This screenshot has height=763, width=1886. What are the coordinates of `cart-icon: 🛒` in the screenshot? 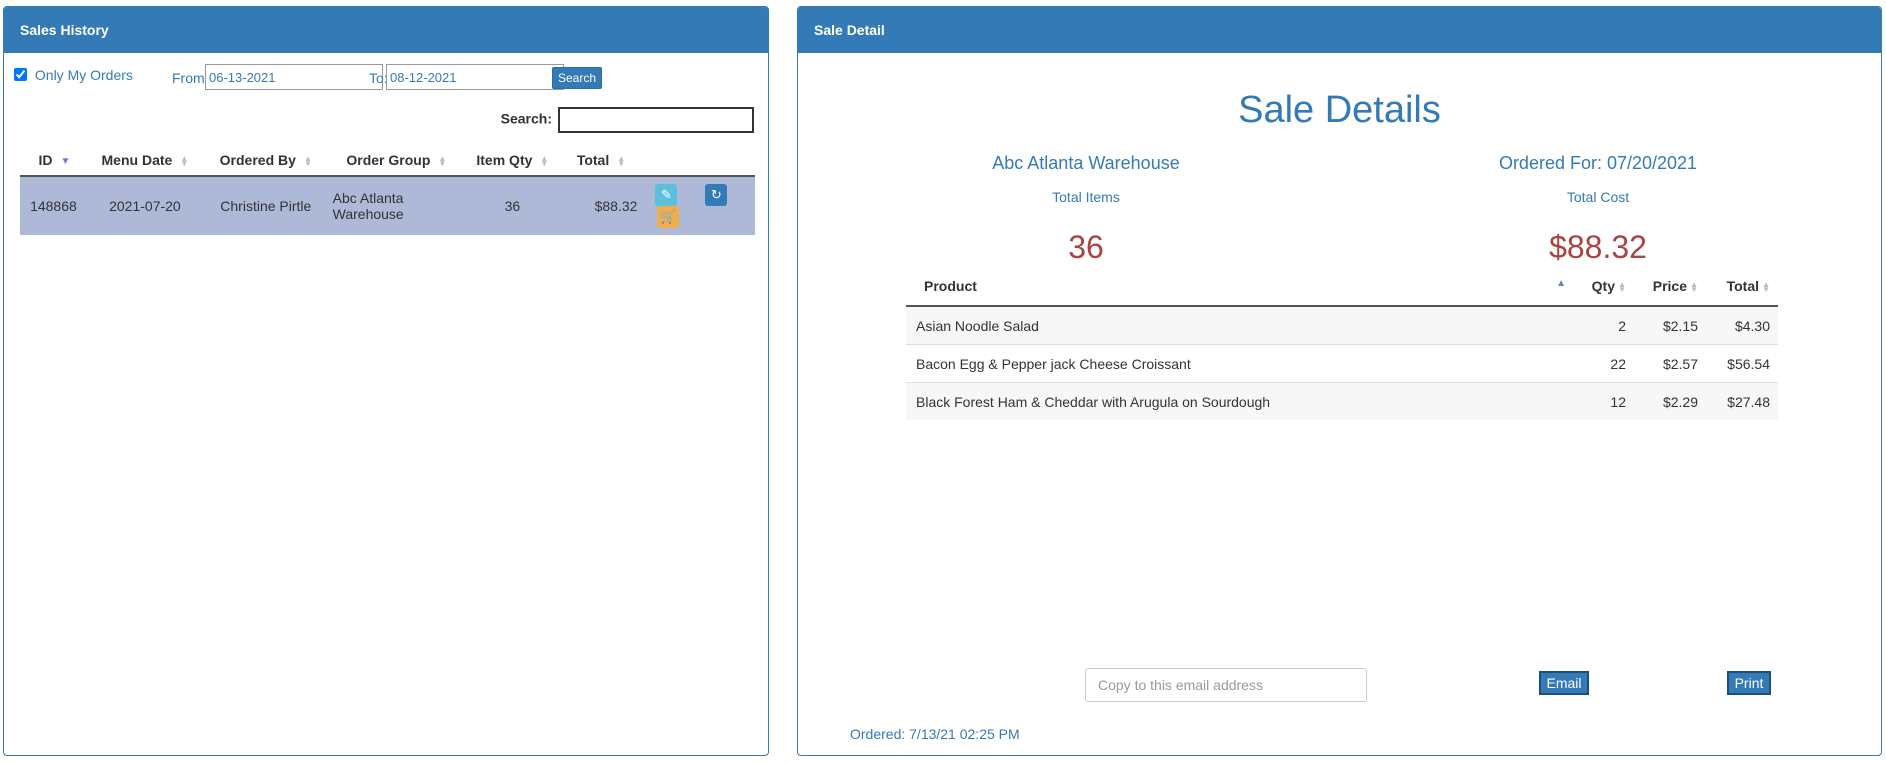 It's located at (668, 217).